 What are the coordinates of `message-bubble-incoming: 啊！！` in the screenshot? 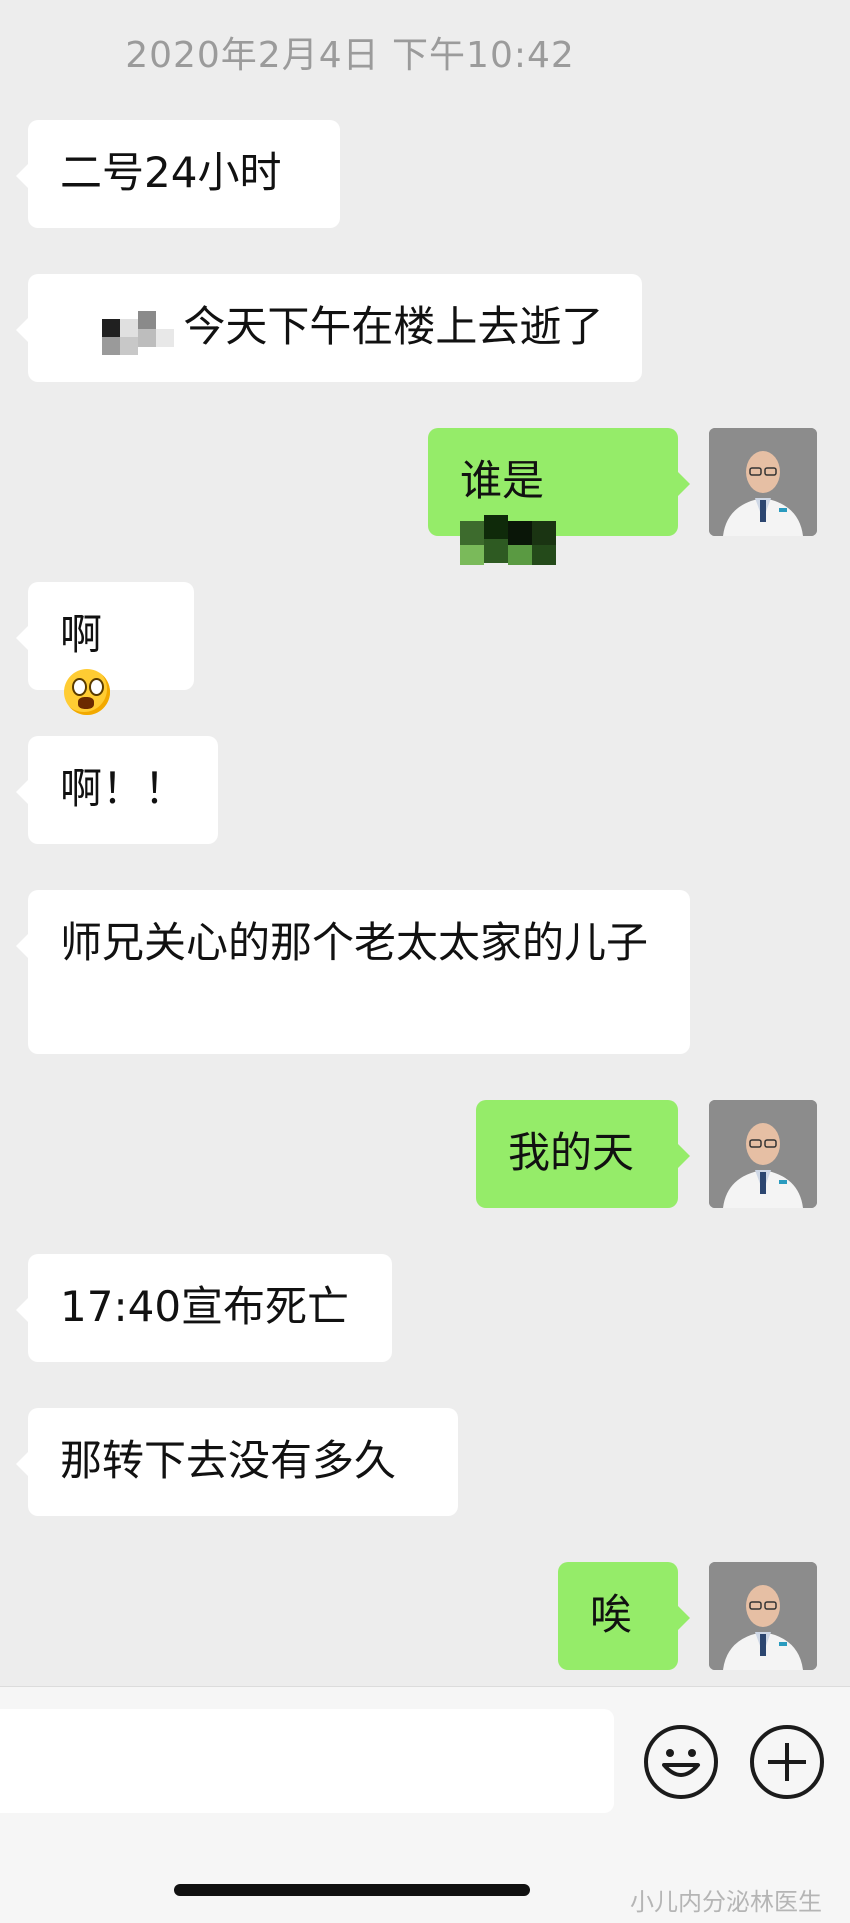 It's located at (117, 790).